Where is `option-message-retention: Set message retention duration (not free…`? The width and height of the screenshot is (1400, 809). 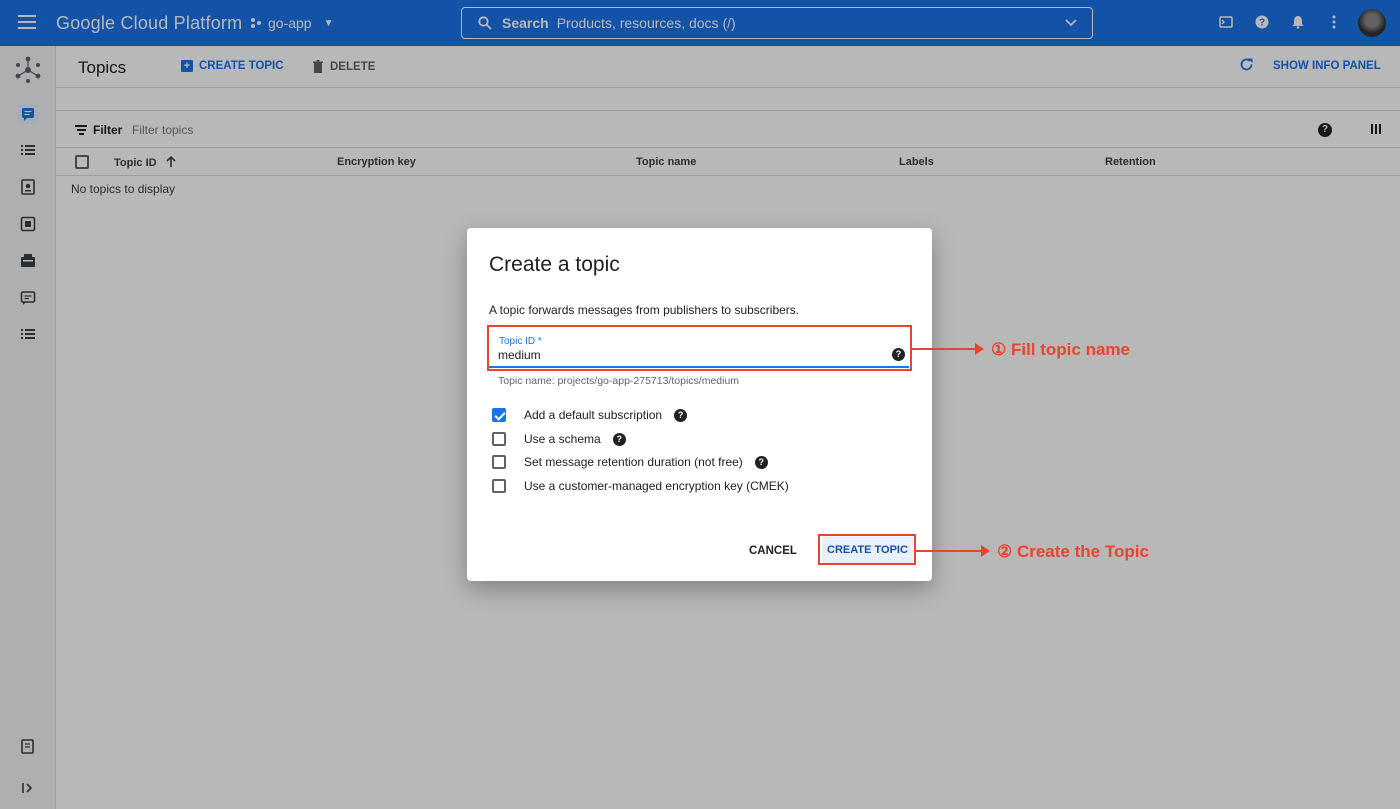 option-message-retention: Set message retention duration (not free… is located at coordinates (630, 462).